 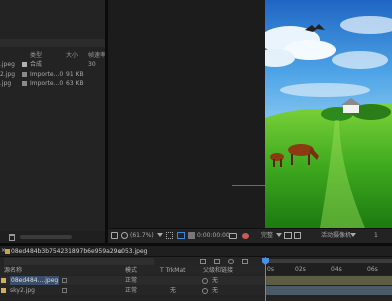 I want to click on ruler-tick-label: 02s, so click(x=300, y=269).